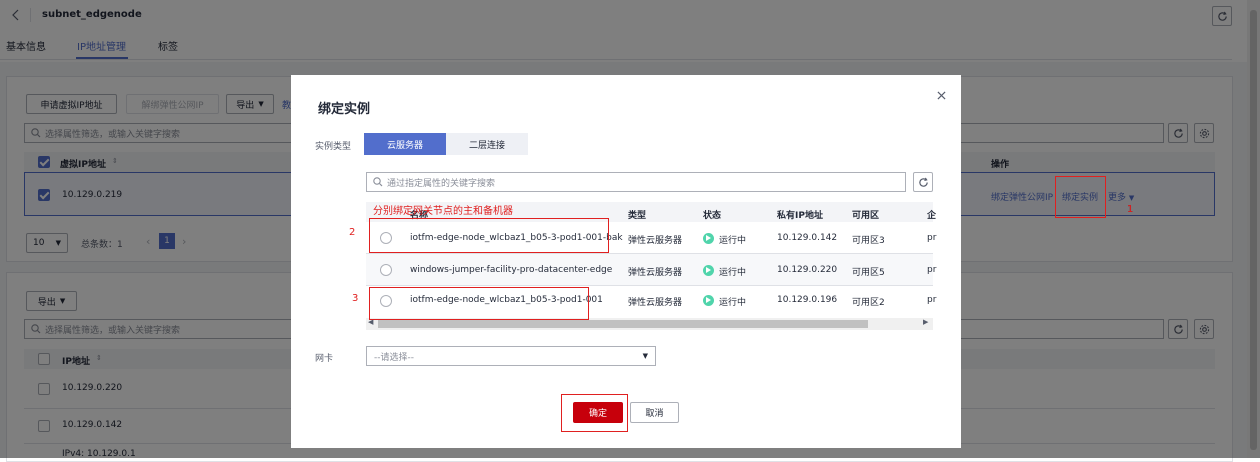  I want to click on instance-search-input: 通过指定属性的关键字搜索, so click(636, 182).